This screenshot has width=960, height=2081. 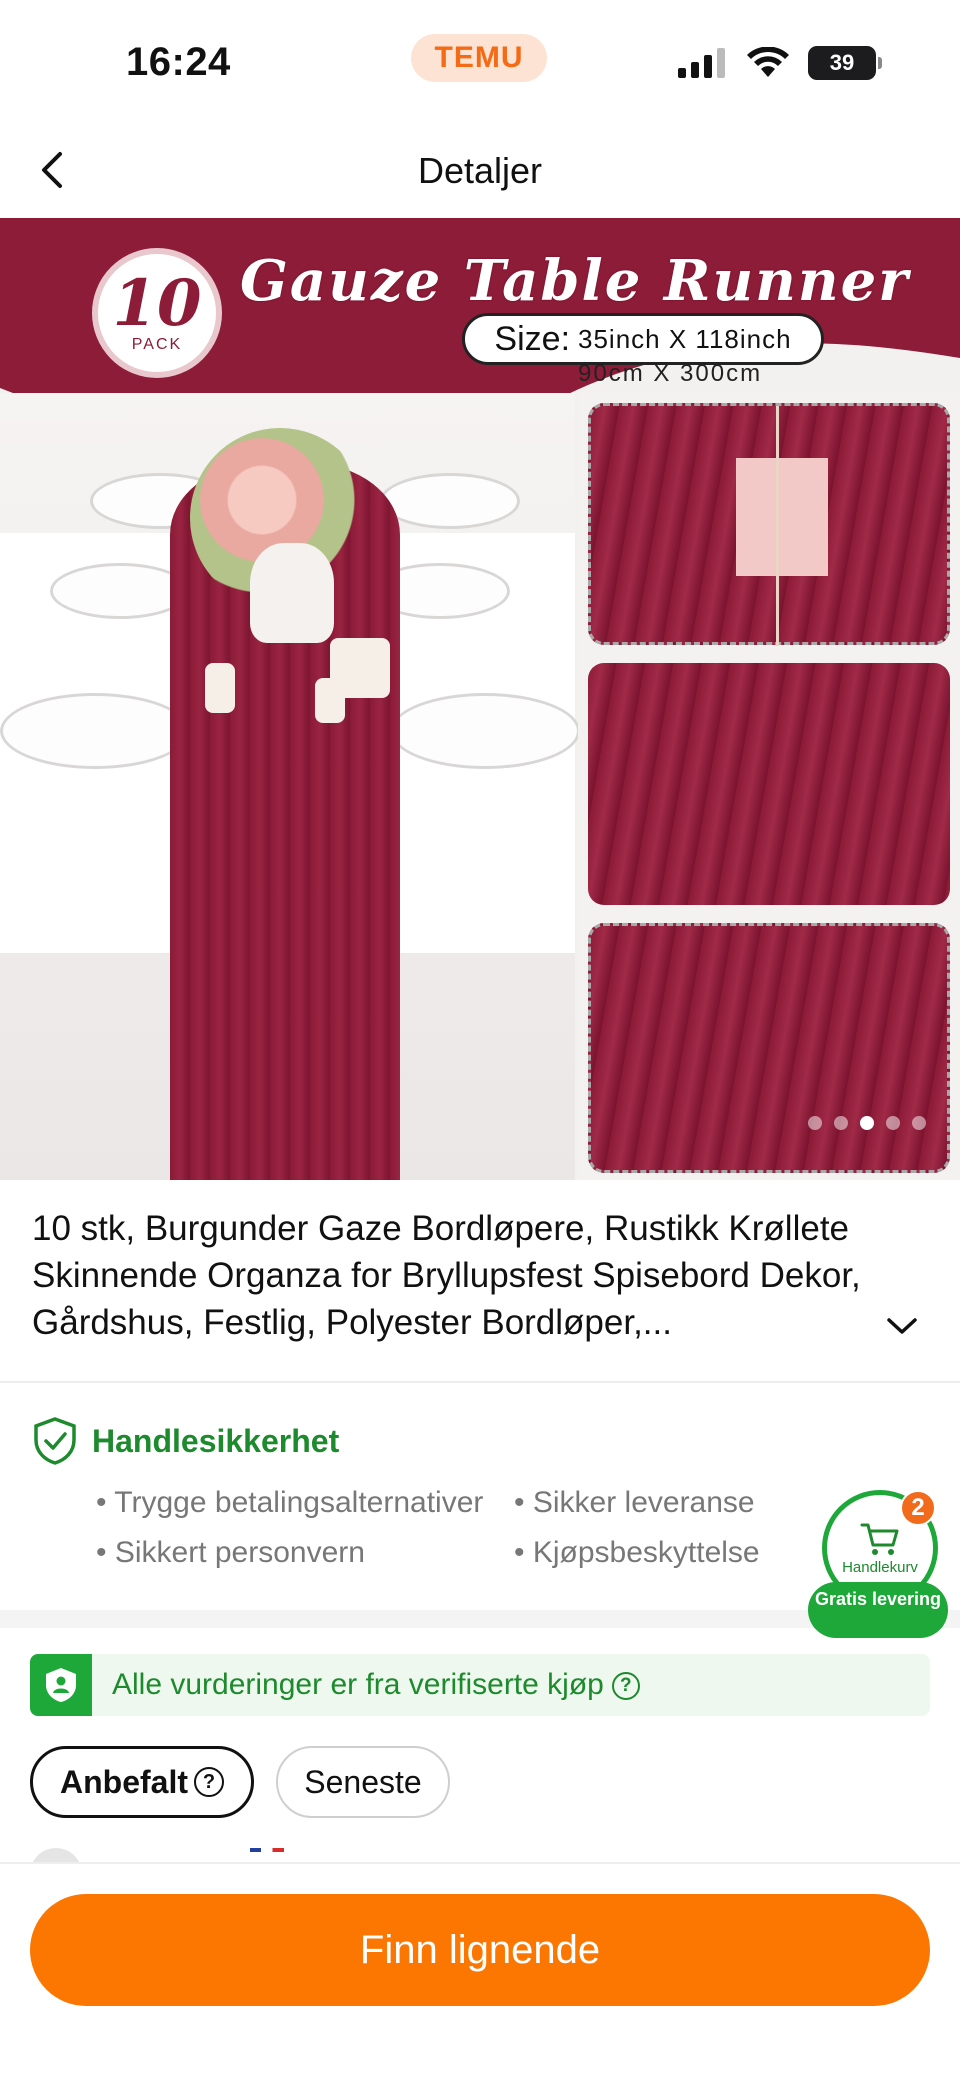 I want to click on status-time: 16:24, so click(x=178, y=62).